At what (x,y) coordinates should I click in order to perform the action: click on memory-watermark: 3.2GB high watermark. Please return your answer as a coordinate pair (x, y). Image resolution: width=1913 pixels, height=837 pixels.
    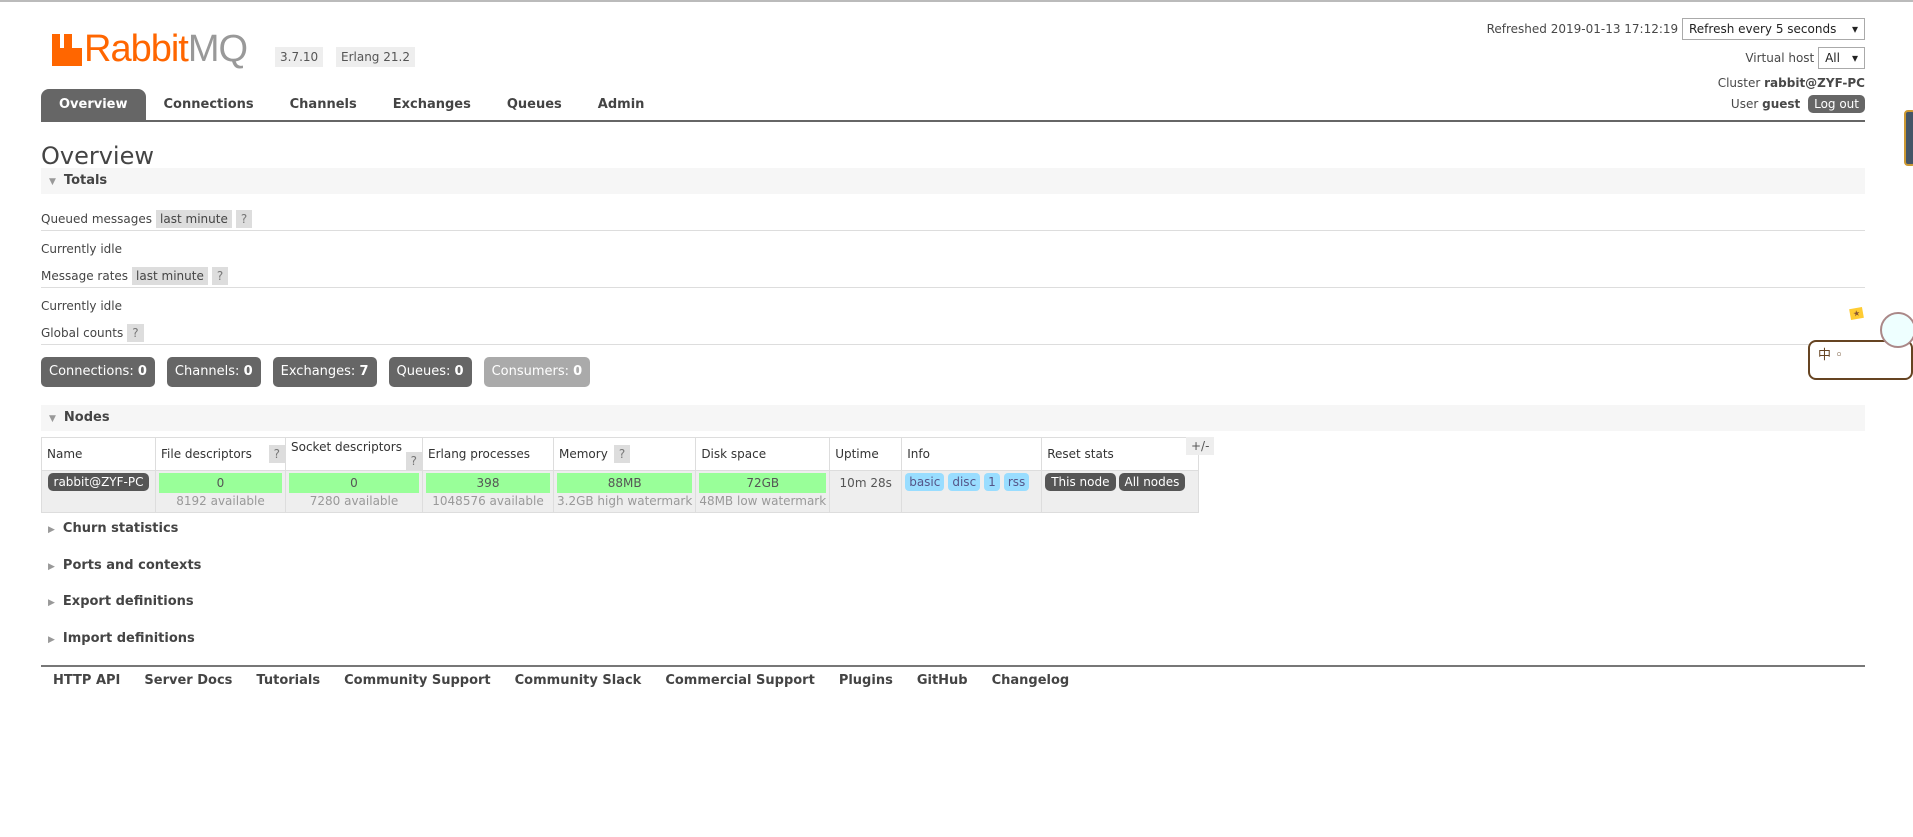
    Looking at the image, I should click on (625, 501).